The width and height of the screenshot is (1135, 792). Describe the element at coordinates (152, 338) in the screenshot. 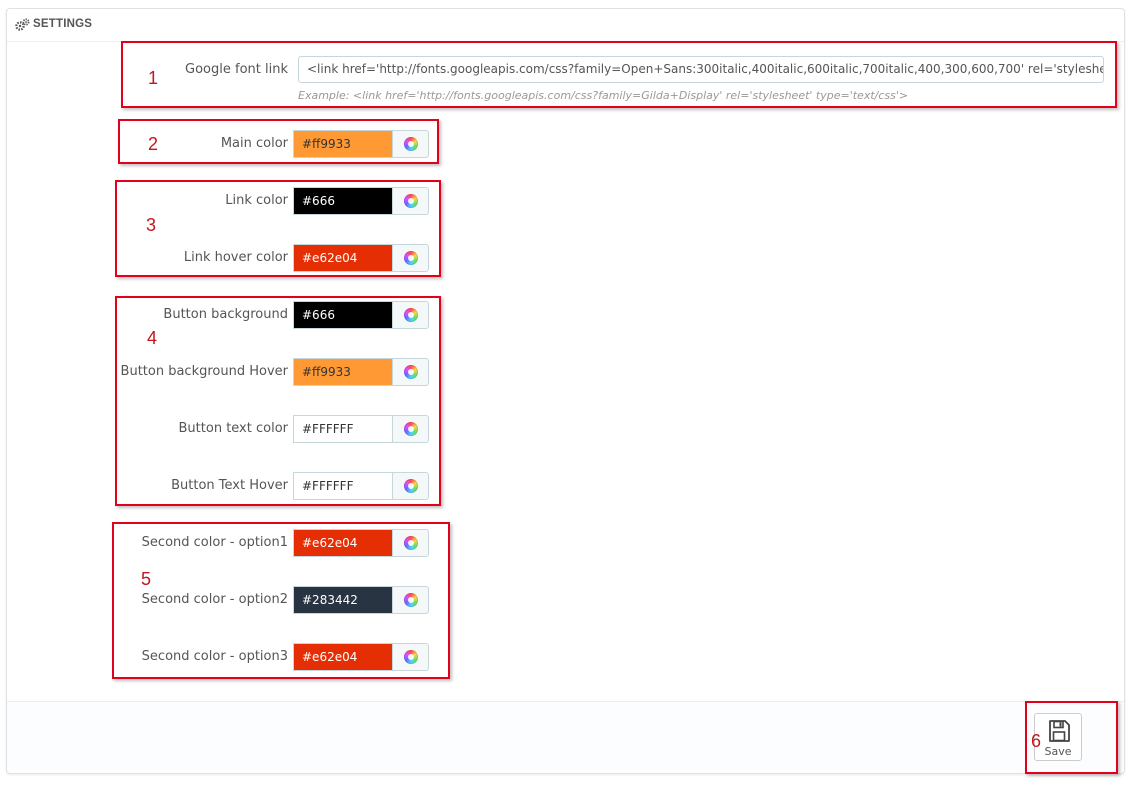

I see `annotation-number: 4` at that location.